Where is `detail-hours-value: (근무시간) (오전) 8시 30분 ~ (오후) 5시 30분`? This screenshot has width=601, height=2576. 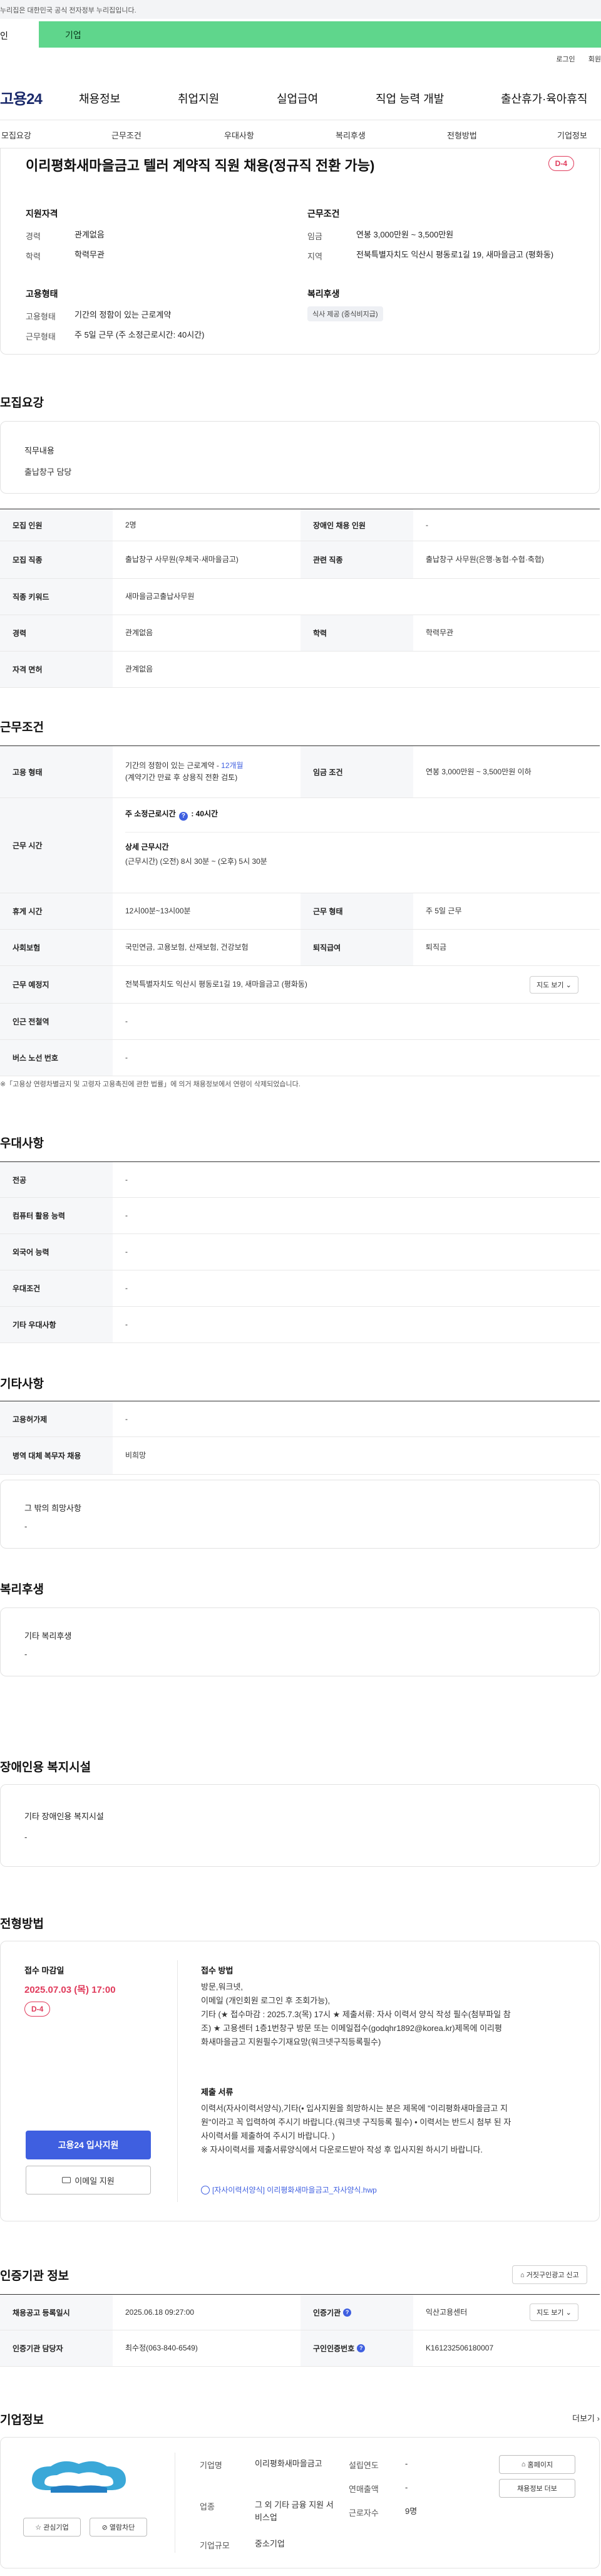
detail-hours-value: (근무시간) (오전) 8시 30분 ~ (오후) 5시 30분 is located at coordinates (196, 861).